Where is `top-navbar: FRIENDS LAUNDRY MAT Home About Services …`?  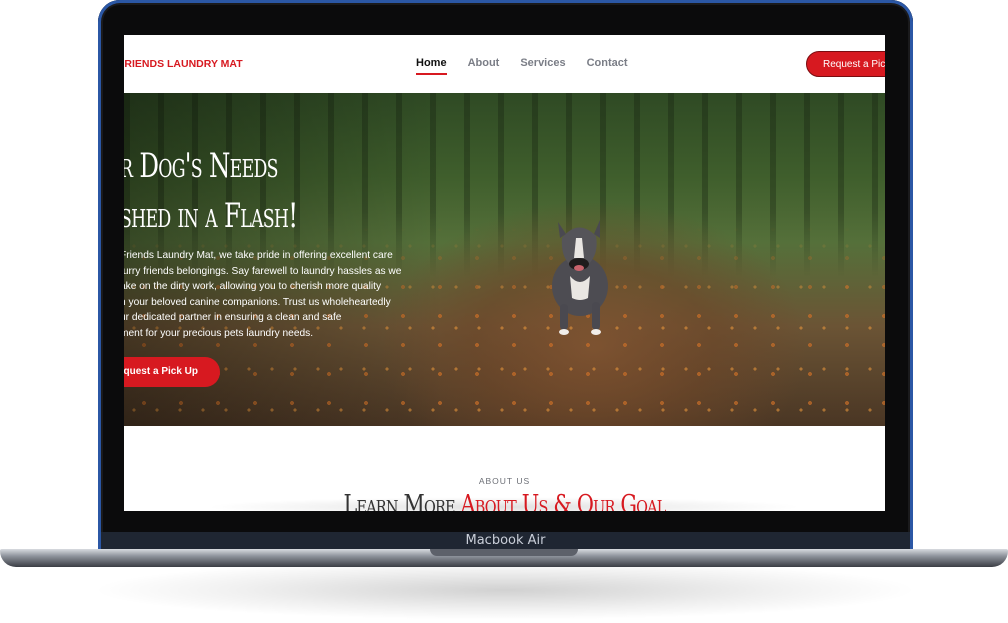 top-navbar: FRIENDS LAUNDRY MAT Home About Services … is located at coordinates (504, 64).